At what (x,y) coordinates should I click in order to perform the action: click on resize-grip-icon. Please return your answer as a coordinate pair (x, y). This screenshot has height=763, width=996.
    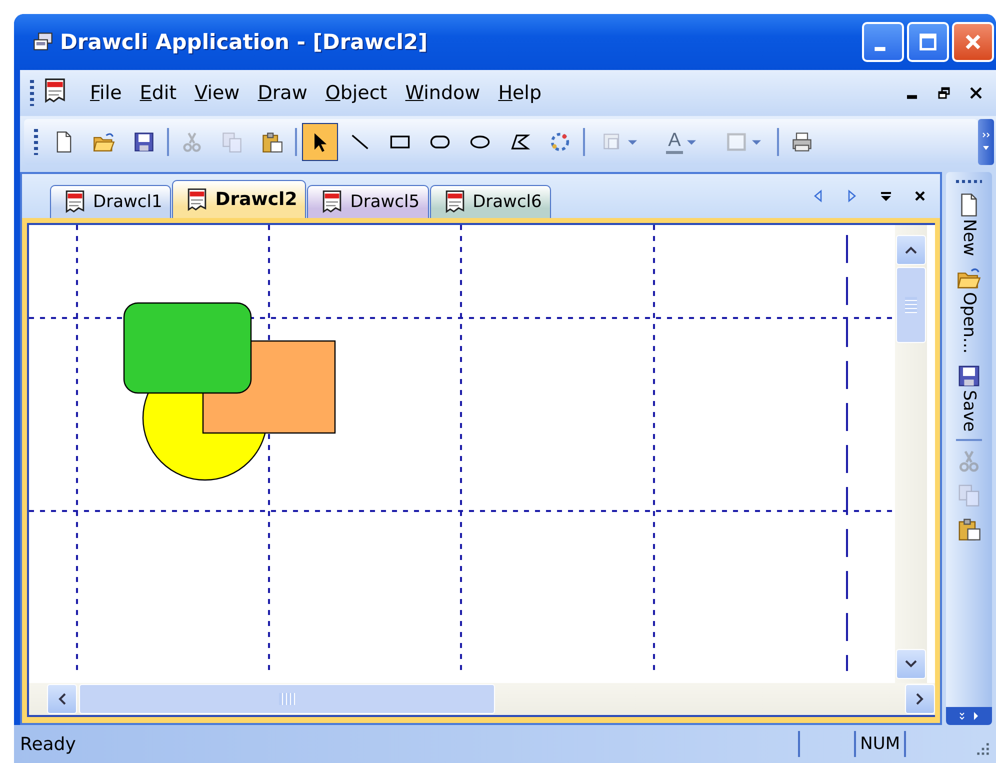
    Looking at the image, I should click on (983, 749).